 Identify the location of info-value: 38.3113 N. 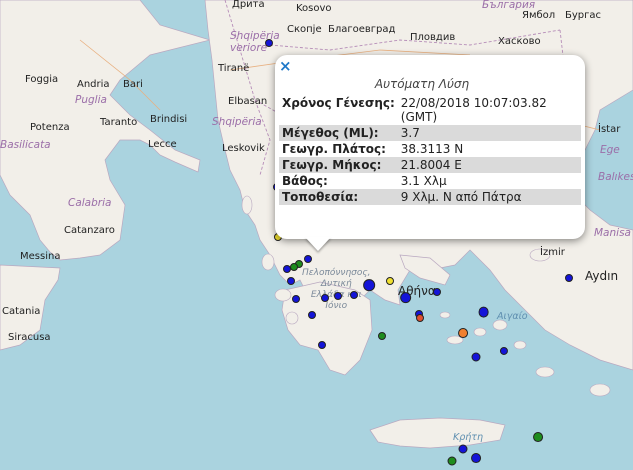
(432, 149).